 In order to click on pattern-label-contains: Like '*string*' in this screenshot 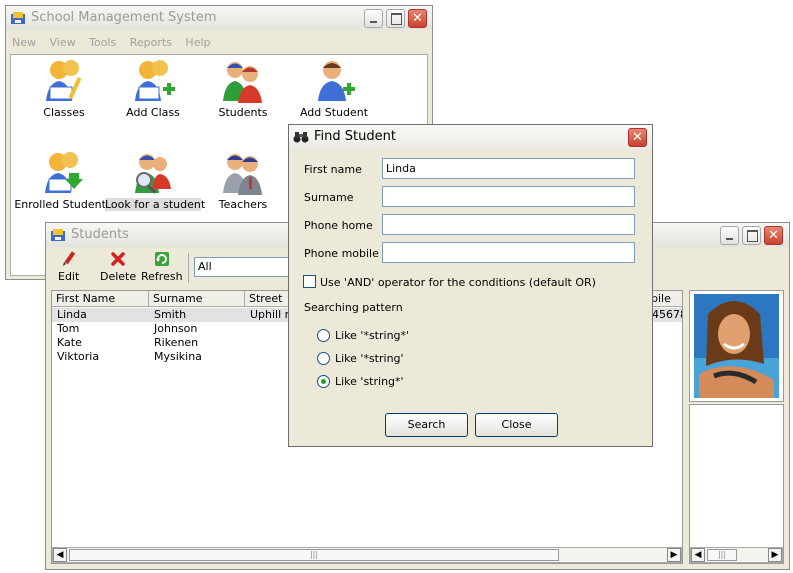, I will do `click(372, 335)`.